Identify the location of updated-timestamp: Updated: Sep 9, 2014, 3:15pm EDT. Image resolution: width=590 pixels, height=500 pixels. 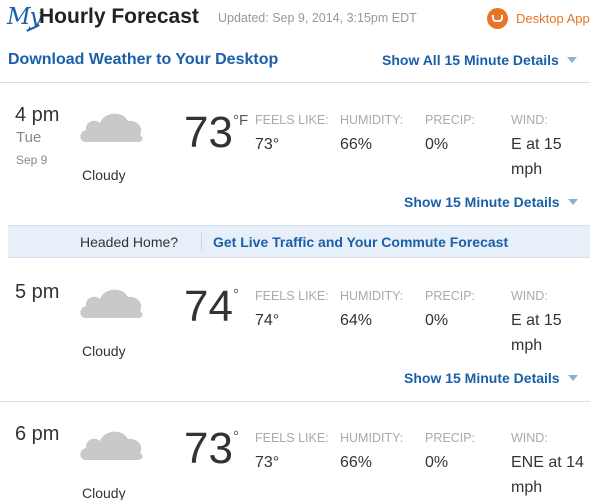
(317, 18).